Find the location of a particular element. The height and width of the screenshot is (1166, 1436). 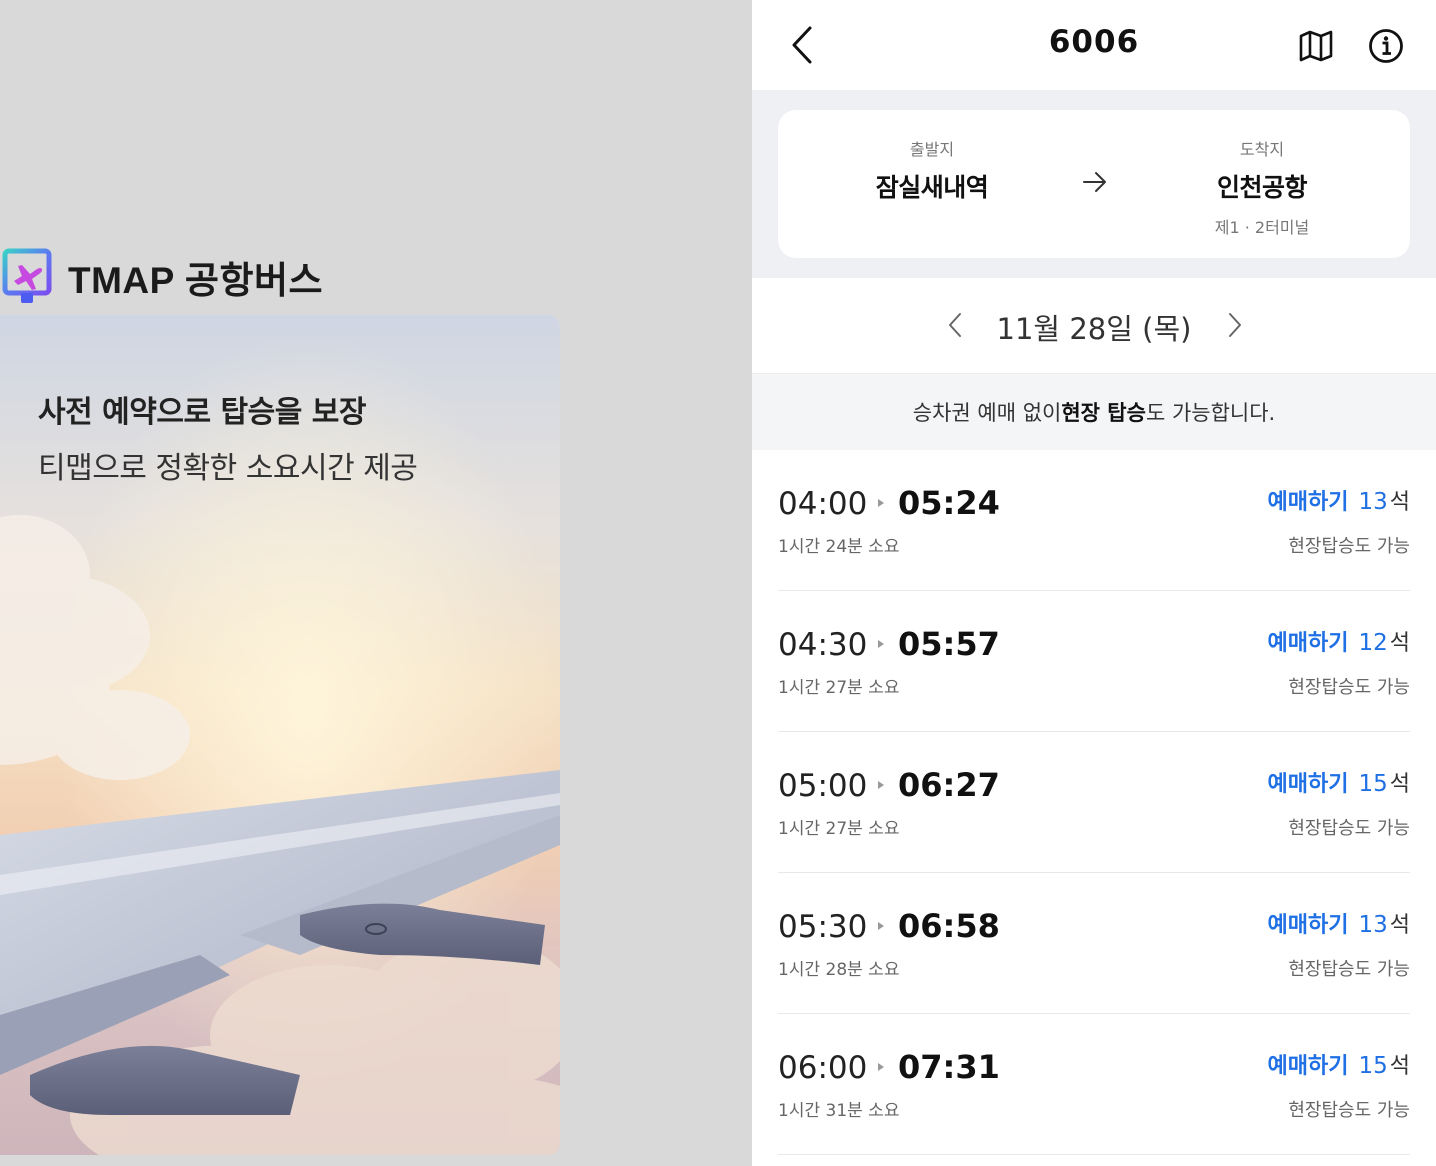

next-date-button is located at coordinates (1235, 325).